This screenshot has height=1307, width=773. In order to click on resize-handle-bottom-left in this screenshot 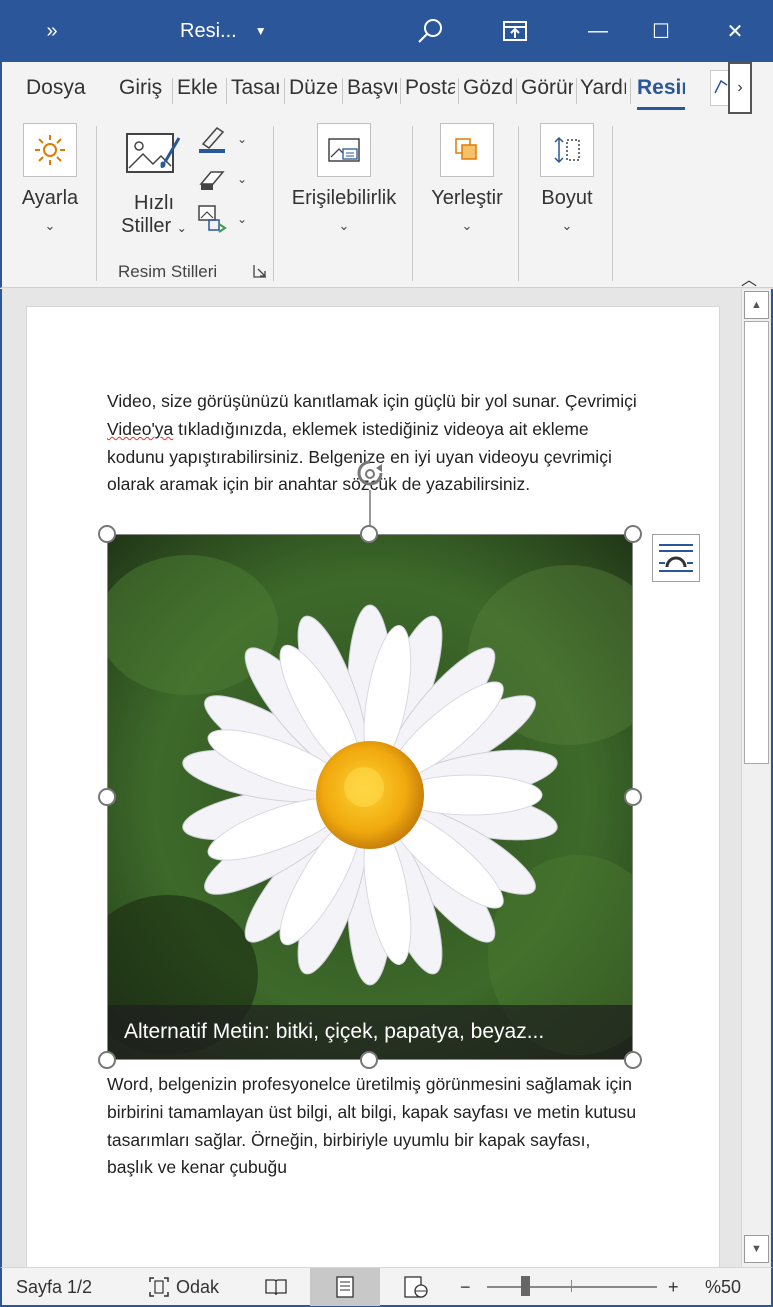, I will do `click(107, 1060)`.